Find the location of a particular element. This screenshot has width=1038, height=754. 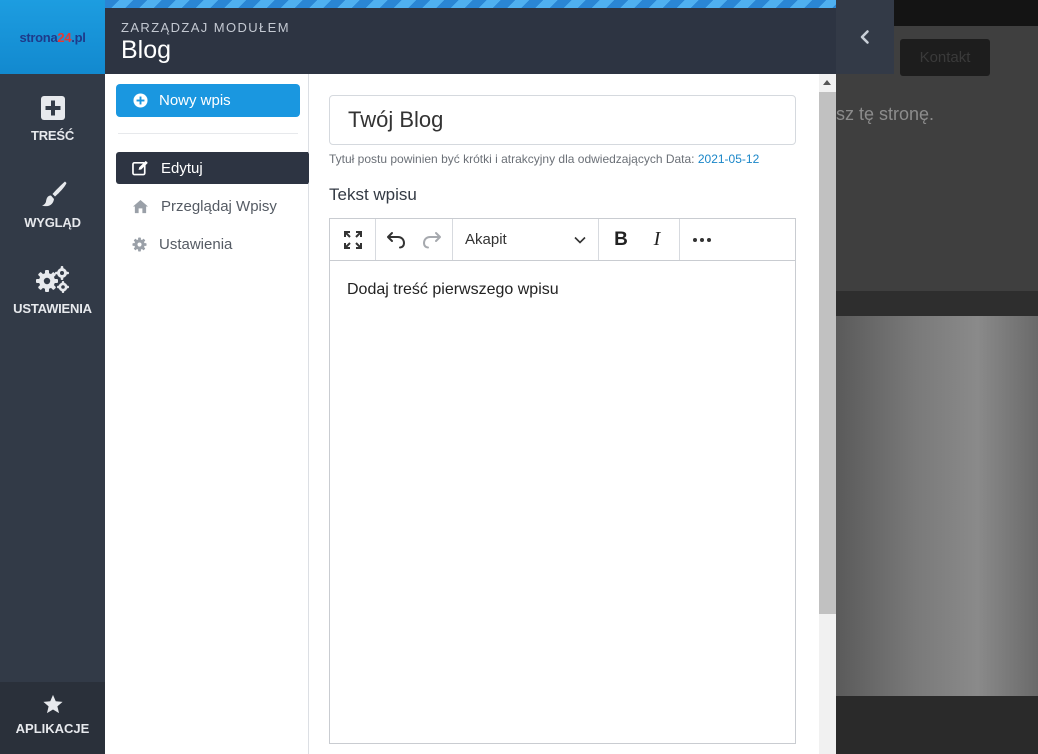

star-icon is located at coordinates (52, 704).